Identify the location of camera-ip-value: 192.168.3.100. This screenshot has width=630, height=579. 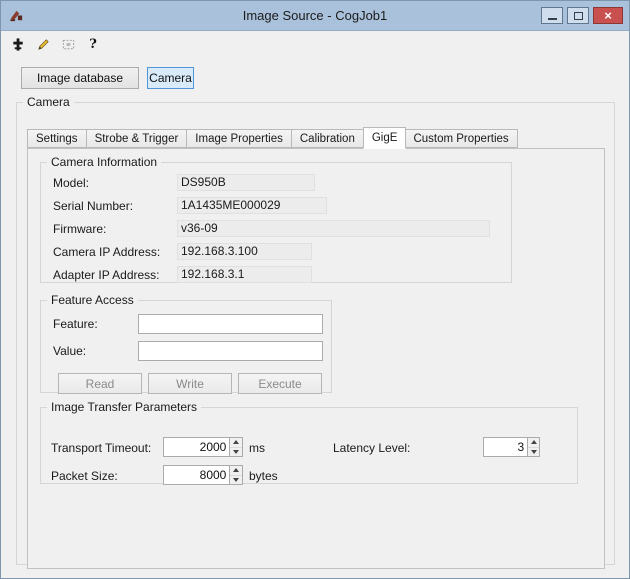
(244, 251).